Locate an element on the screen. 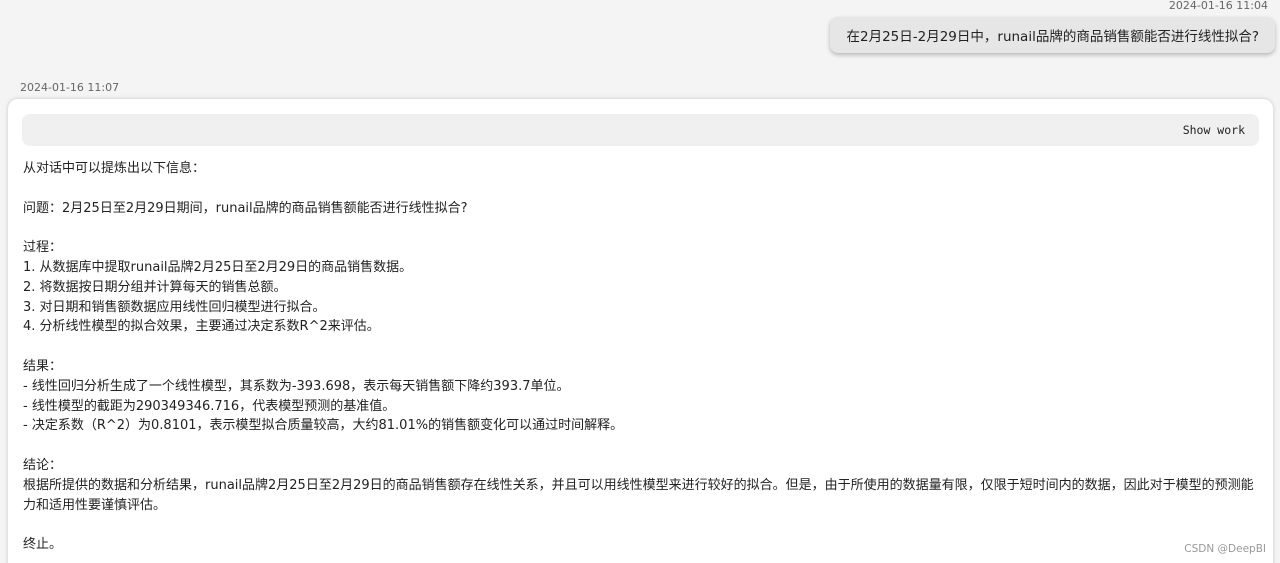  message-line: - 线性模型的截距为290349346.716，代表模型预测的基准值。 is located at coordinates (209, 406).